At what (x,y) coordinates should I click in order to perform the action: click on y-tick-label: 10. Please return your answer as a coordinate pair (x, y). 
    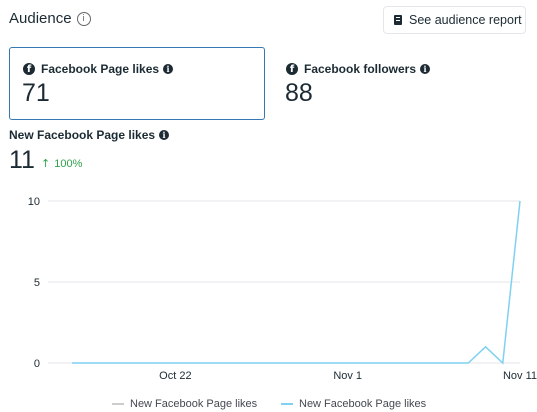
    Looking at the image, I should click on (34, 202).